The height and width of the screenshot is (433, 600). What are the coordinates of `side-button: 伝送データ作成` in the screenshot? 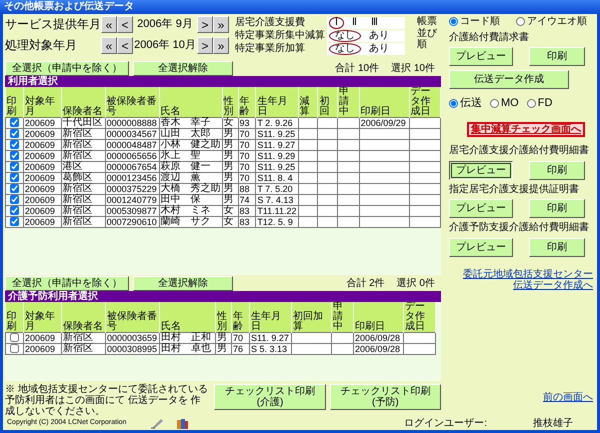 It's located at (509, 79).